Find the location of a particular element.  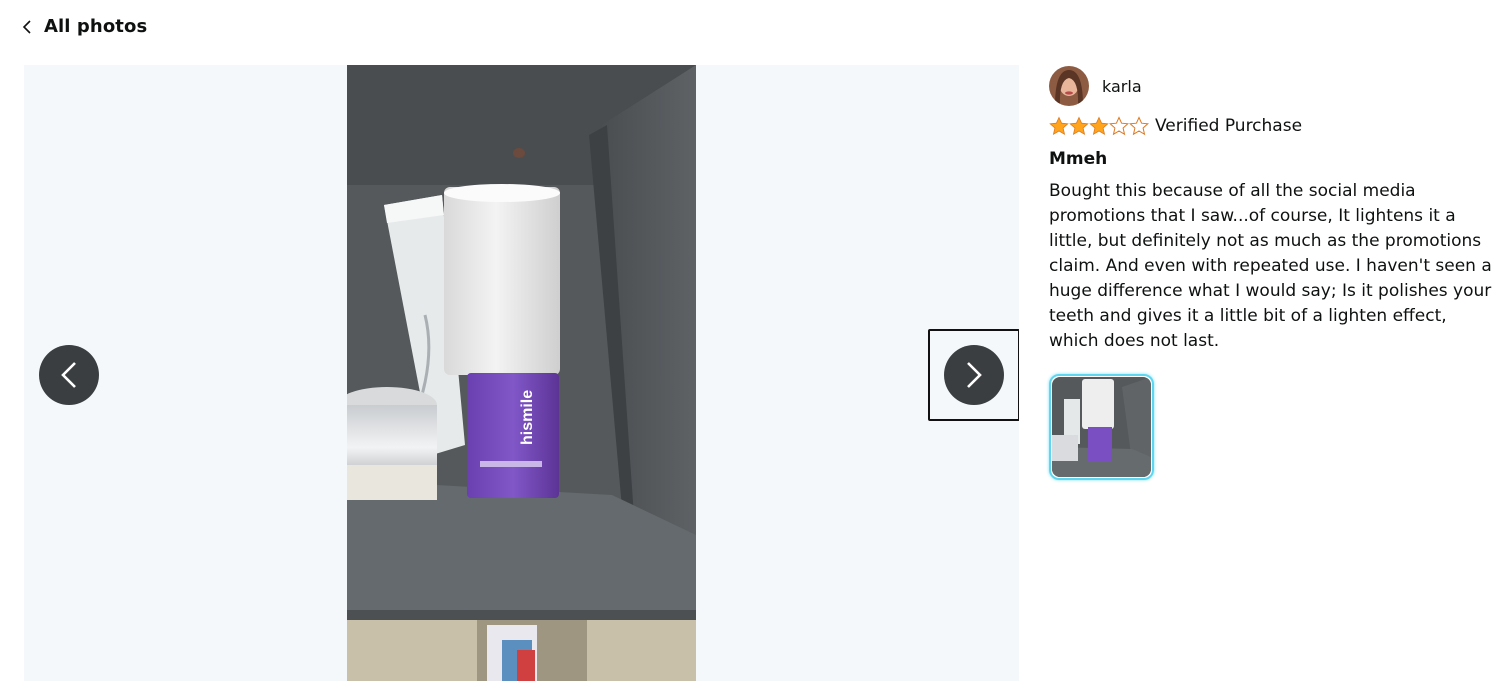

previous-photo-button is located at coordinates (69, 375).